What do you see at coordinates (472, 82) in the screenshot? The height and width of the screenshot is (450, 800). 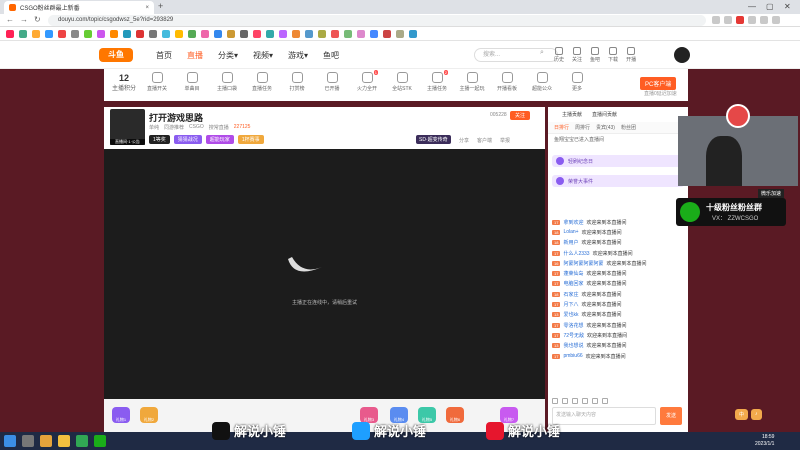 I see `toolbar-item: 主播一起玩` at bounding box center [472, 82].